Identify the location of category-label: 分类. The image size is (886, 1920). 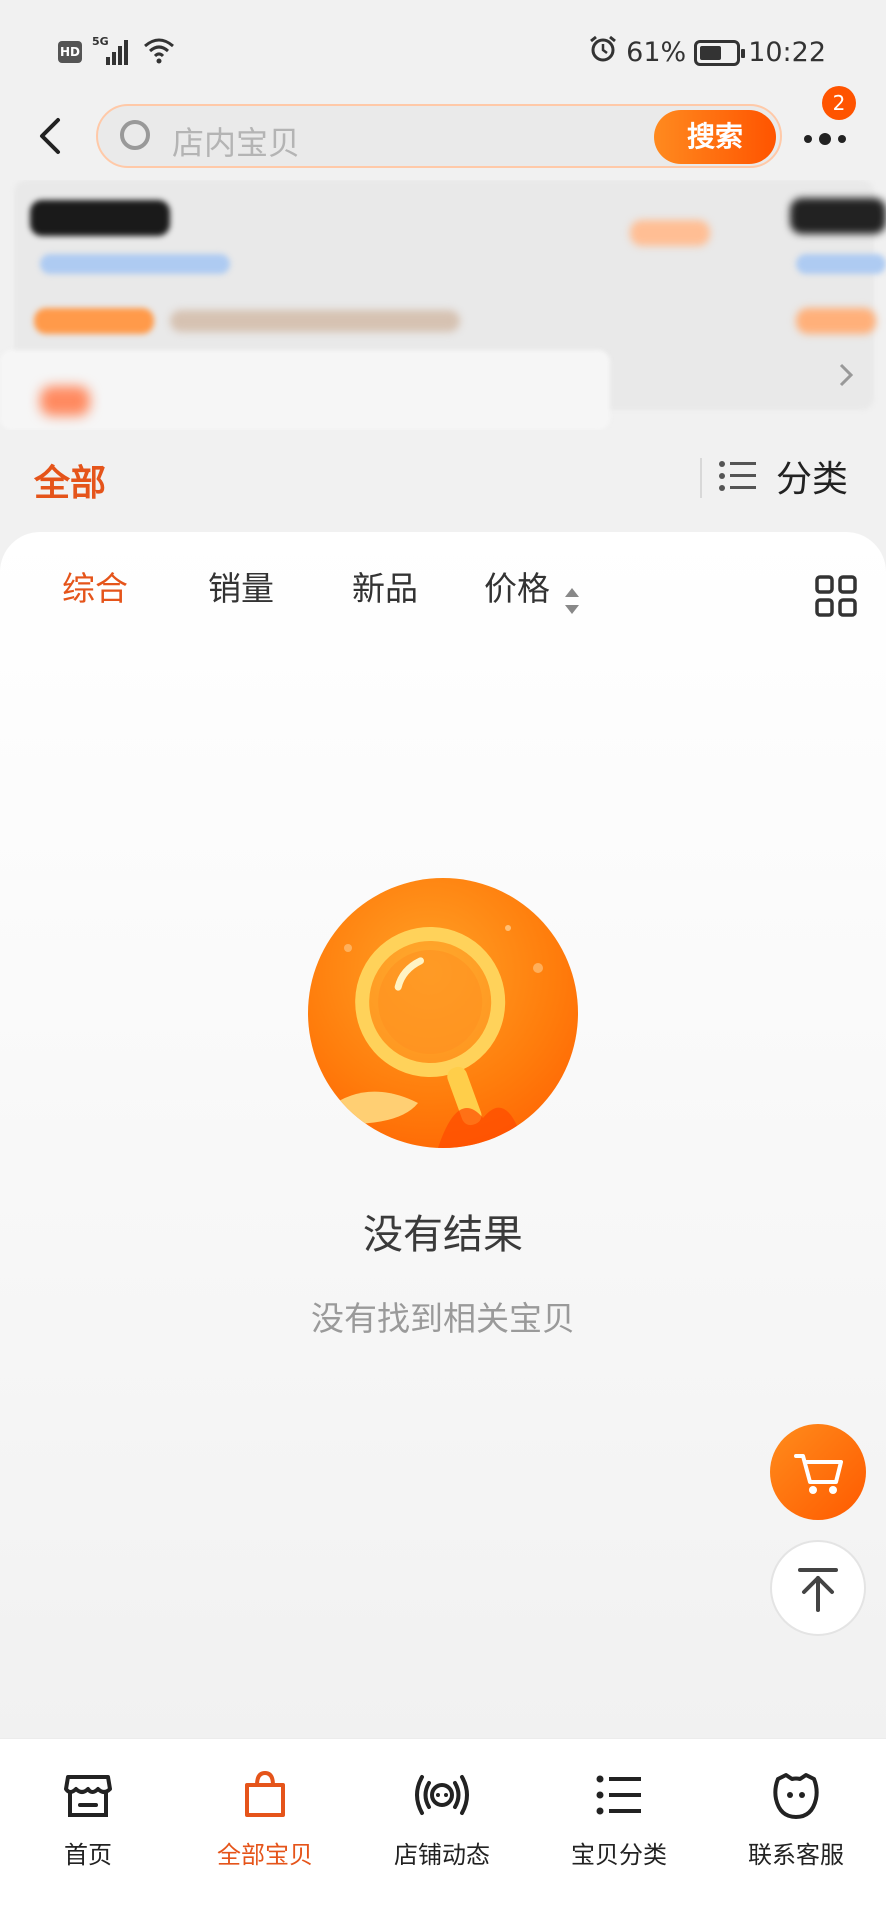
(812, 479).